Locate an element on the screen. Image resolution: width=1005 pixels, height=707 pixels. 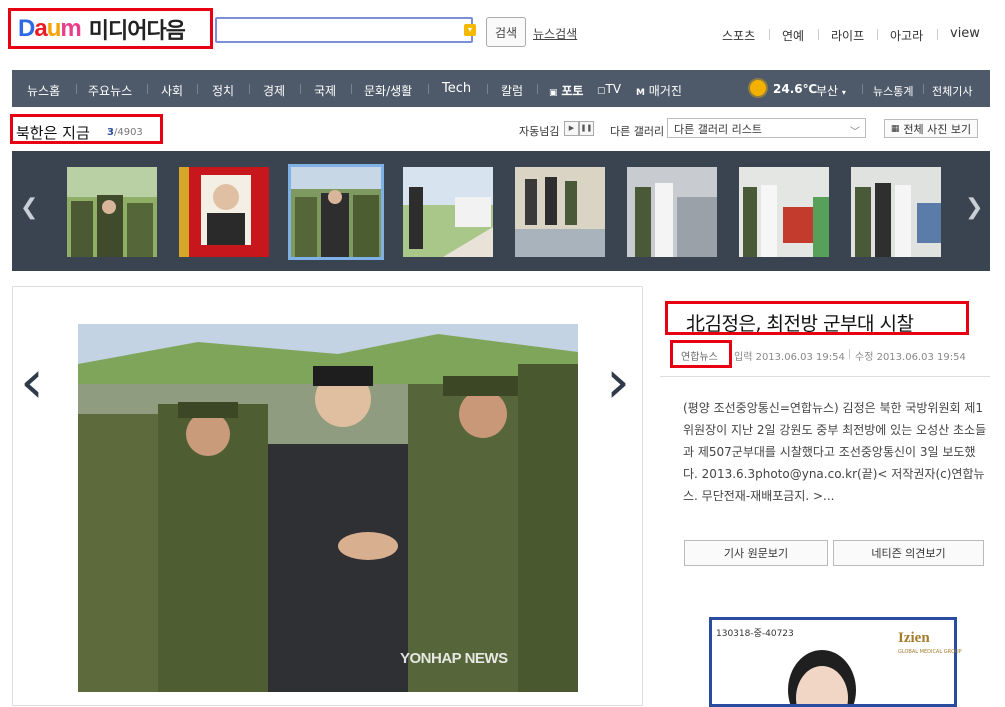
nav-economy: 경제 is located at coordinates (274, 90).